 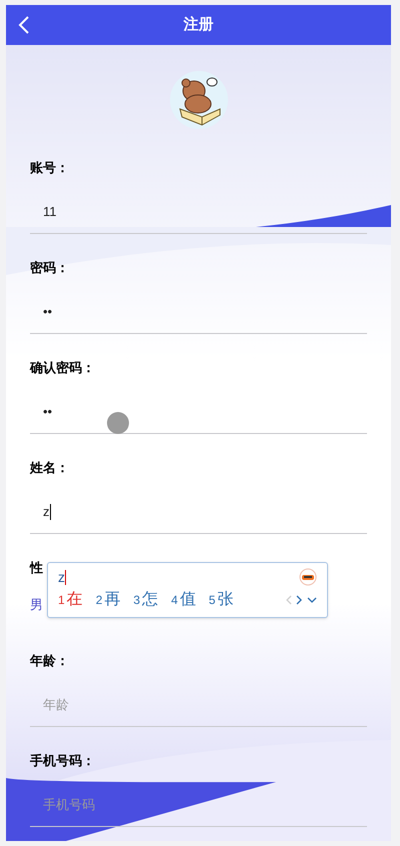 I want to click on back-icon, so click(x=24, y=25).